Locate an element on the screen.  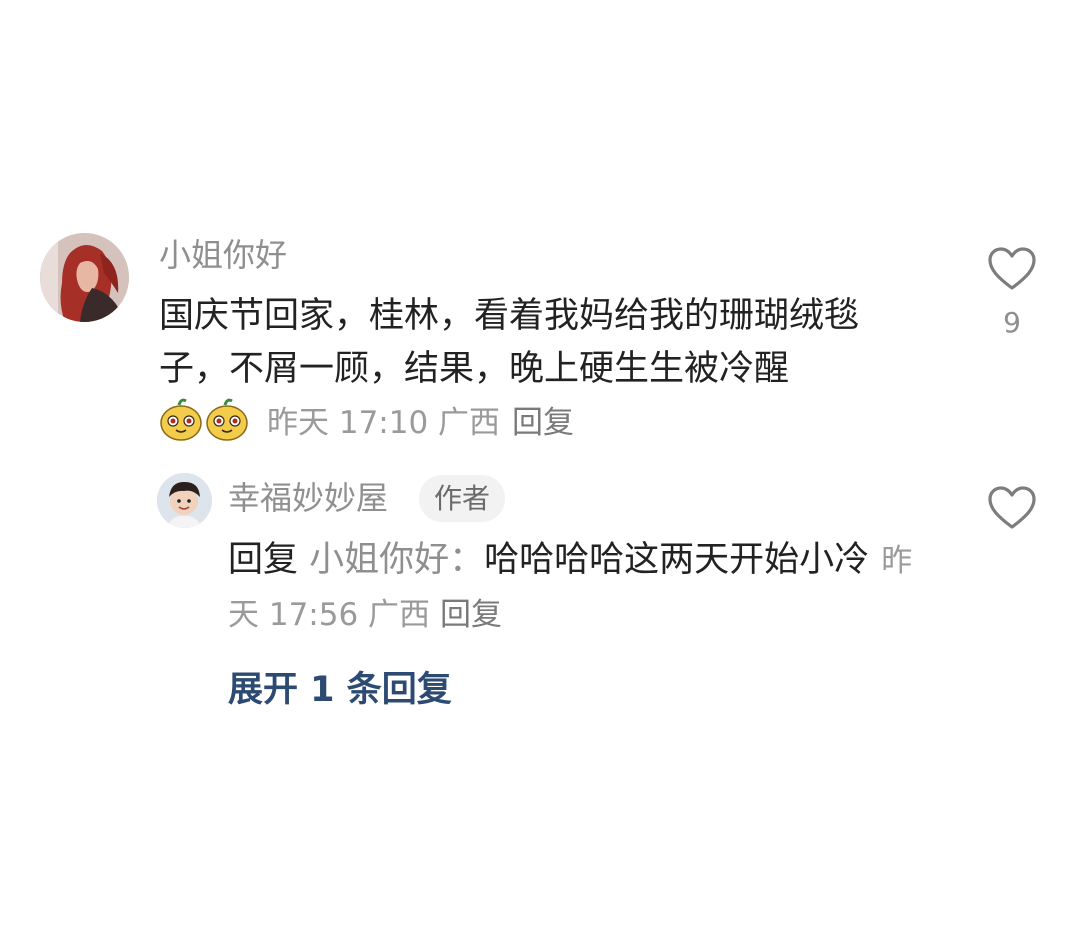
comment-timestamp-location: 昨天 17:10 广西 is located at coordinates (384, 422).